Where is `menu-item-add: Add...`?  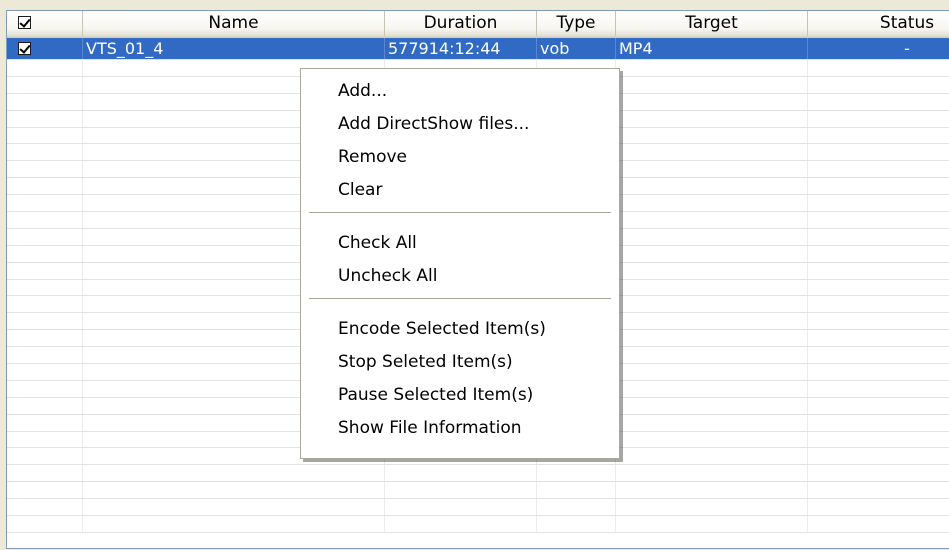
menu-item-add: Add... is located at coordinates (460, 91).